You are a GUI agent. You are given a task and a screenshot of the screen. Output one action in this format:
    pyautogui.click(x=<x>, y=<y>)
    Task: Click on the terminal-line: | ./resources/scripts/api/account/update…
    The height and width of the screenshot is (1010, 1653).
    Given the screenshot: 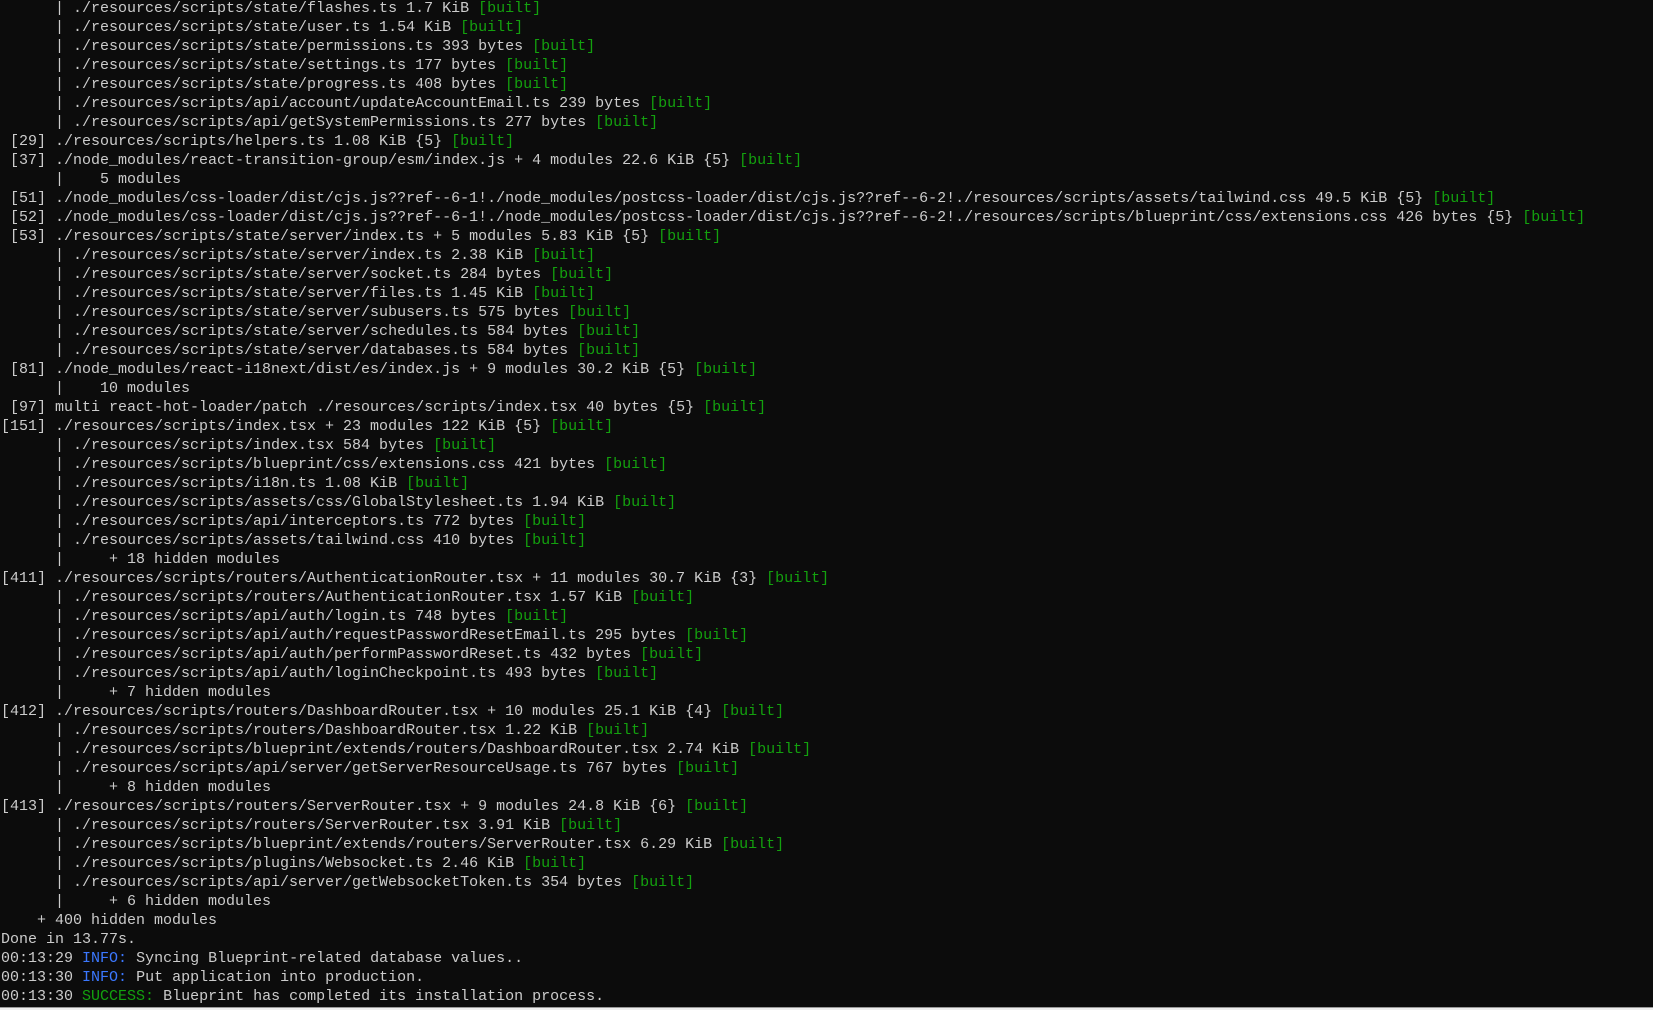 What is the action you would take?
    pyautogui.click(x=826, y=103)
    